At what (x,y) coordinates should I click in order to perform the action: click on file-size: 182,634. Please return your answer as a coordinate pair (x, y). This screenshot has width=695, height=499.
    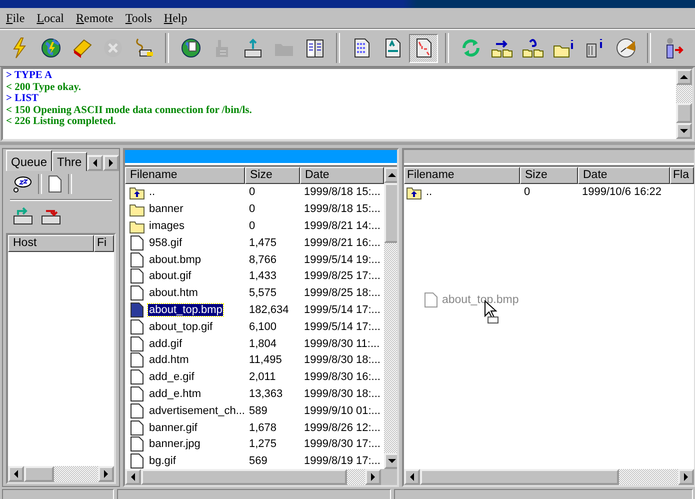
    Looking at the image, I should click on (269, 310).